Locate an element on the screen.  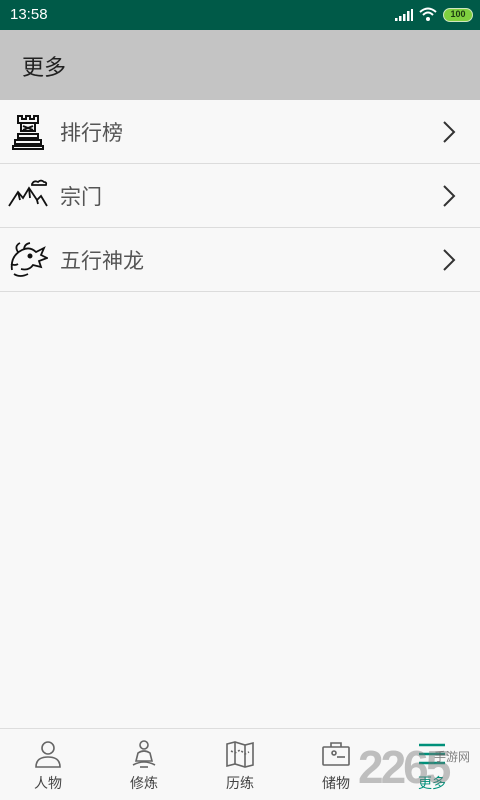
tab-character: 人物 is located at coordinates (48, 764).